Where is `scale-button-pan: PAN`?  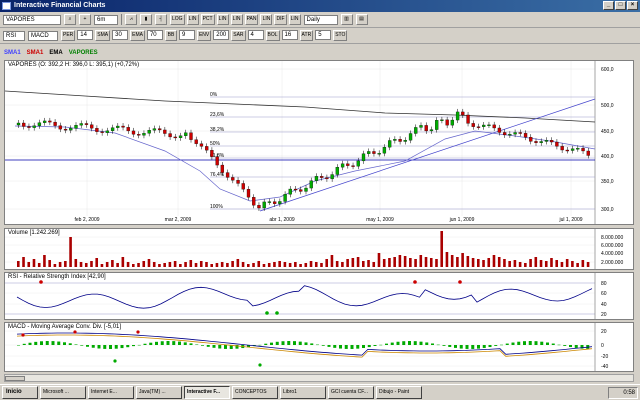 scale-button-pan: PAN is located at coordinates (251, 19).